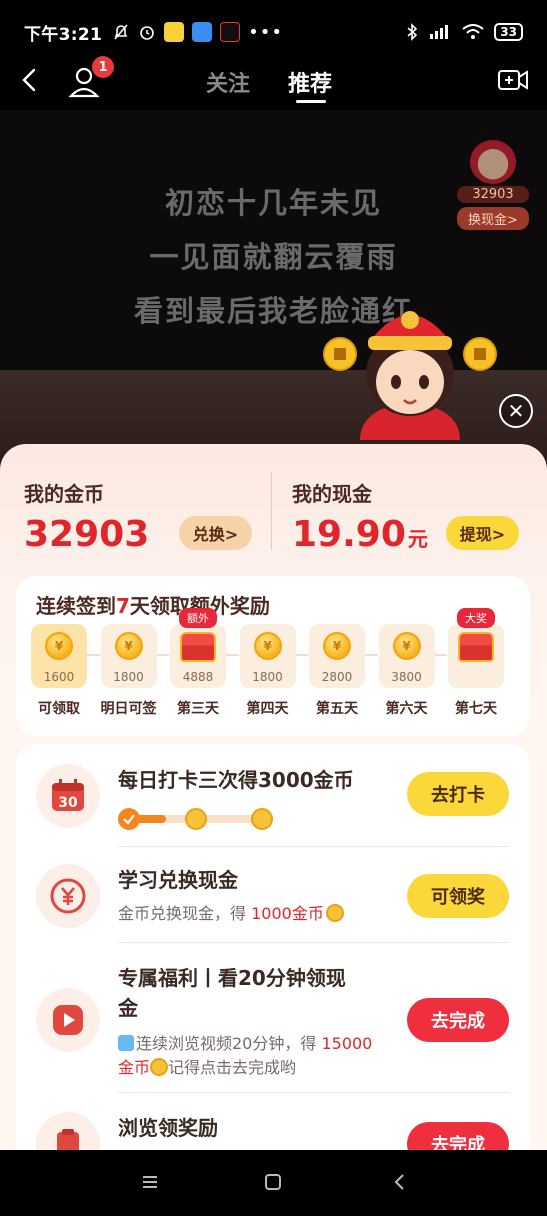 This screenshot has width=547, height=1216. Describe the element at coordinates (273, 81) in the screenshot. I see `top-nav: 1 关注 推荐` at that location.